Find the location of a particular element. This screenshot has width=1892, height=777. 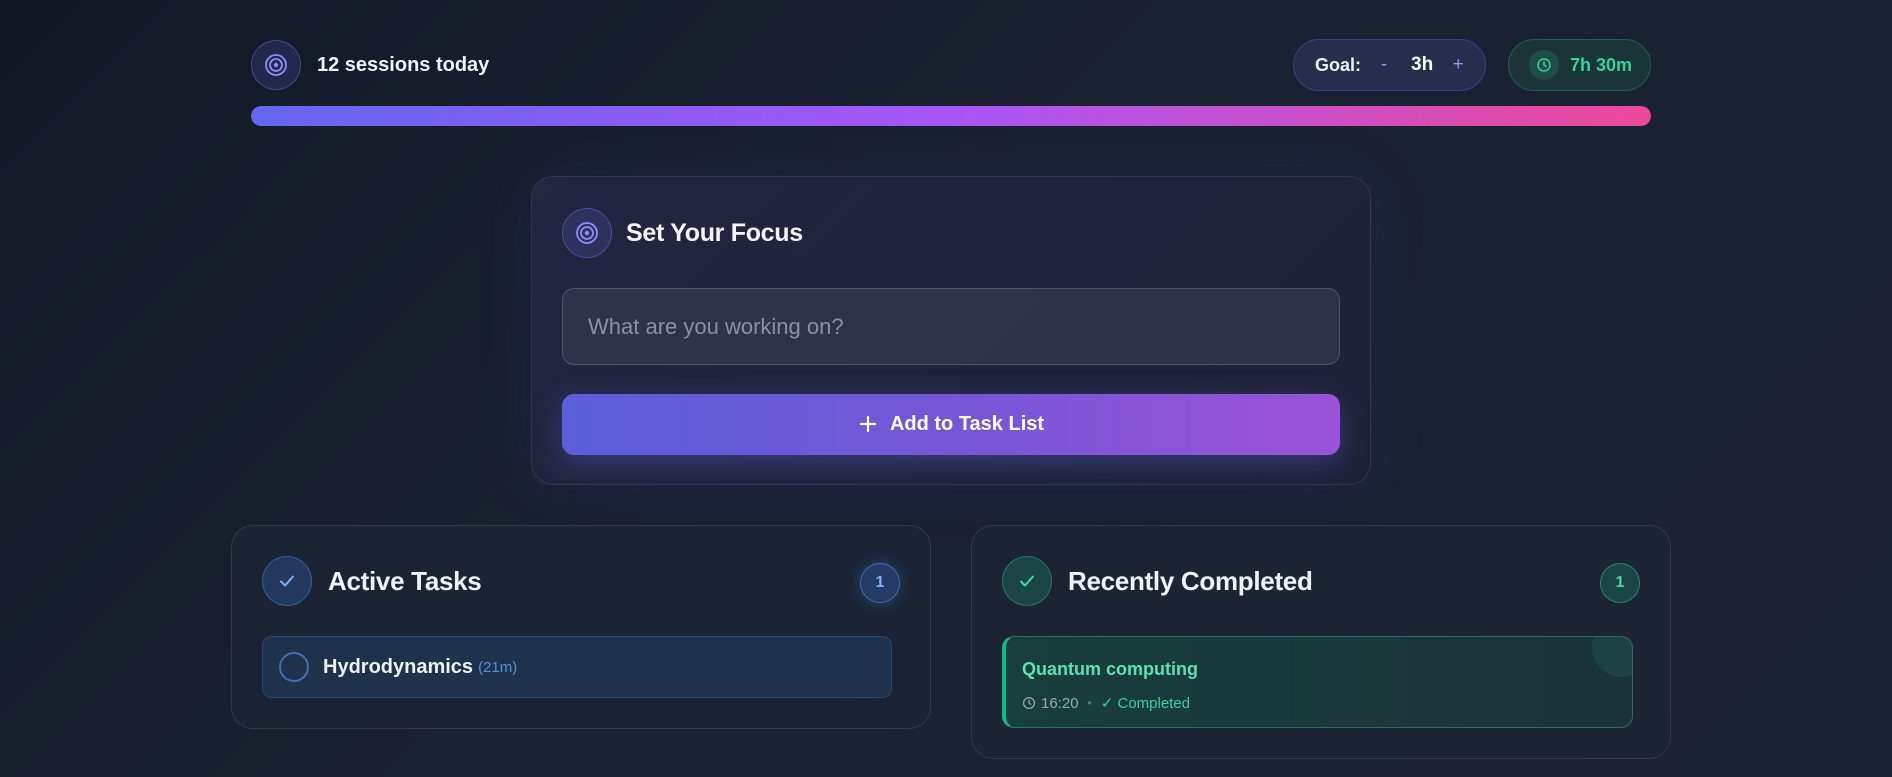

completed-time: 16:20 is located at coordinates (1060, 703).